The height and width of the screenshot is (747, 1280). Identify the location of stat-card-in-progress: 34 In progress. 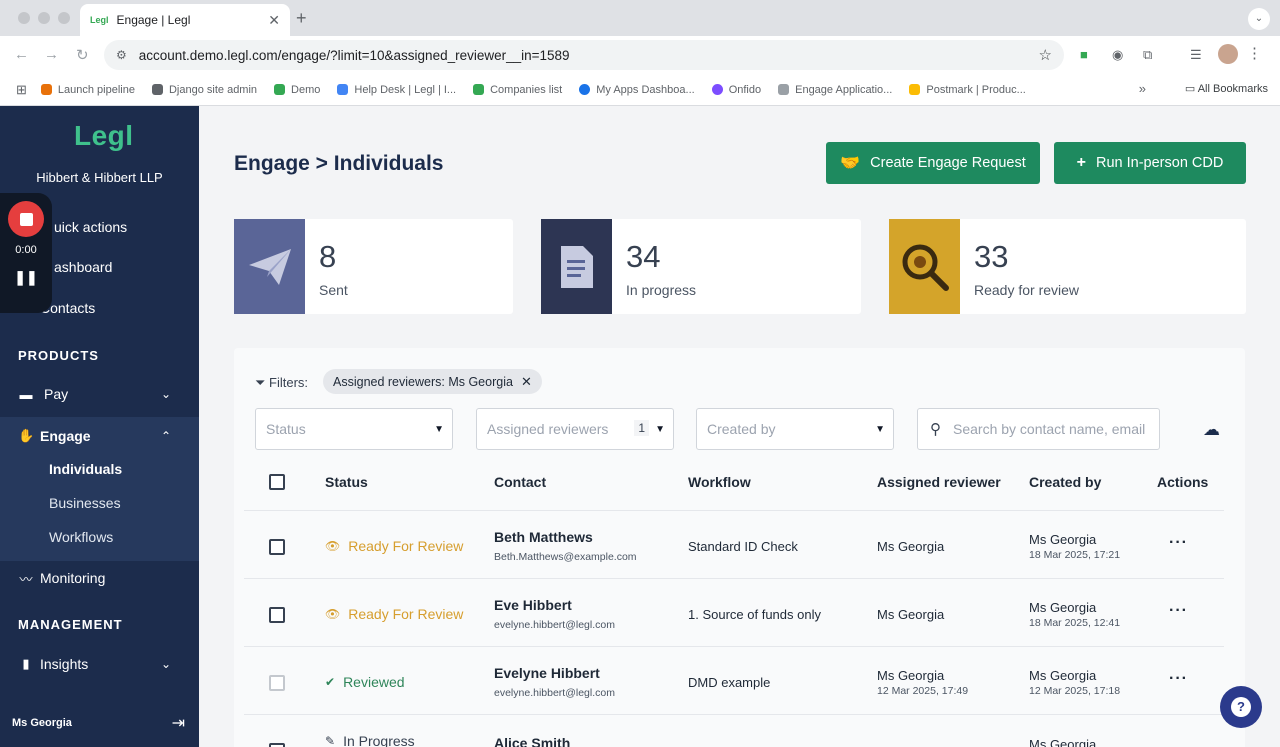
(701, 266).